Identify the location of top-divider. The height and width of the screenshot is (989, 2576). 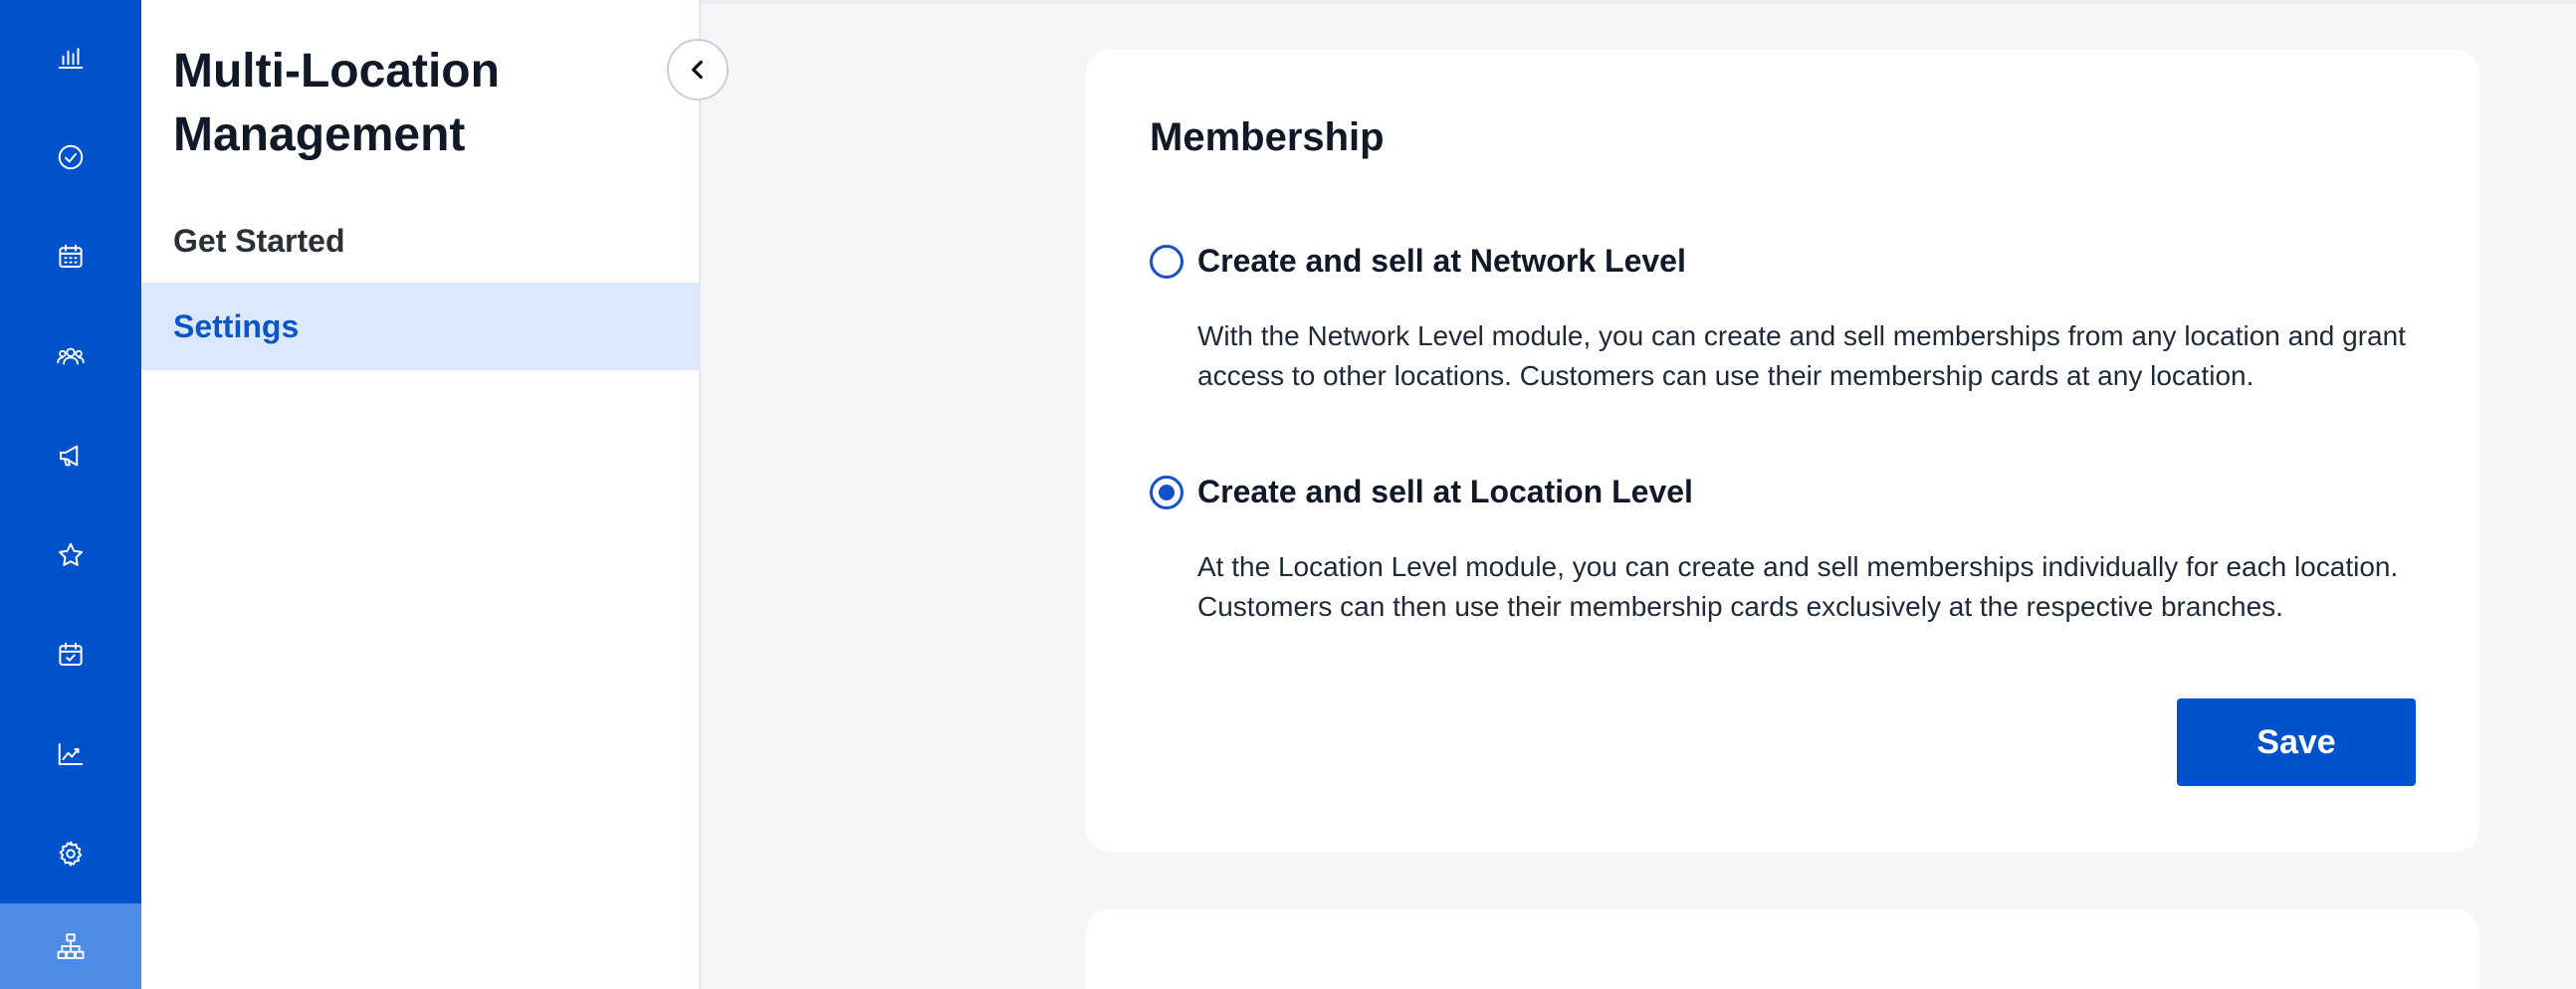
(1638, 2).